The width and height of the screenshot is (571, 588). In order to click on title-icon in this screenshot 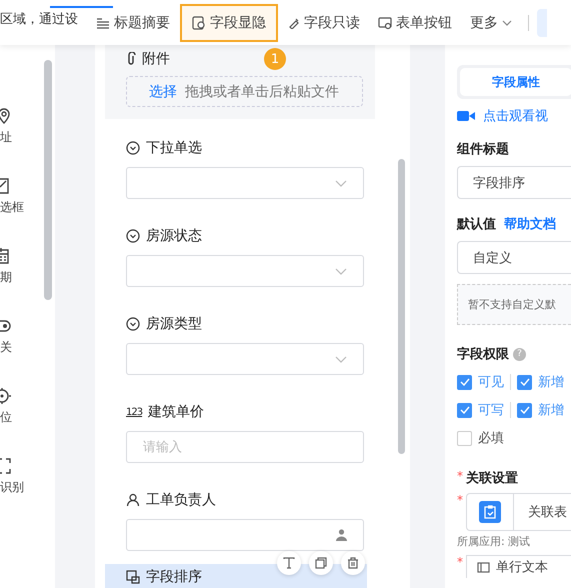, I will do `click(103, 23)`.